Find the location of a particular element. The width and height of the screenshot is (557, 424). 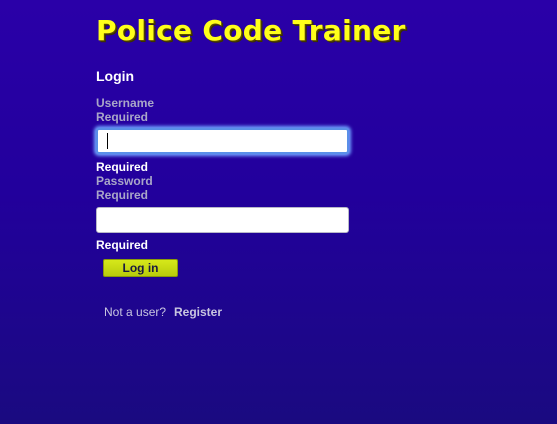

login-heading: Login is located at coordinates (115, 76).